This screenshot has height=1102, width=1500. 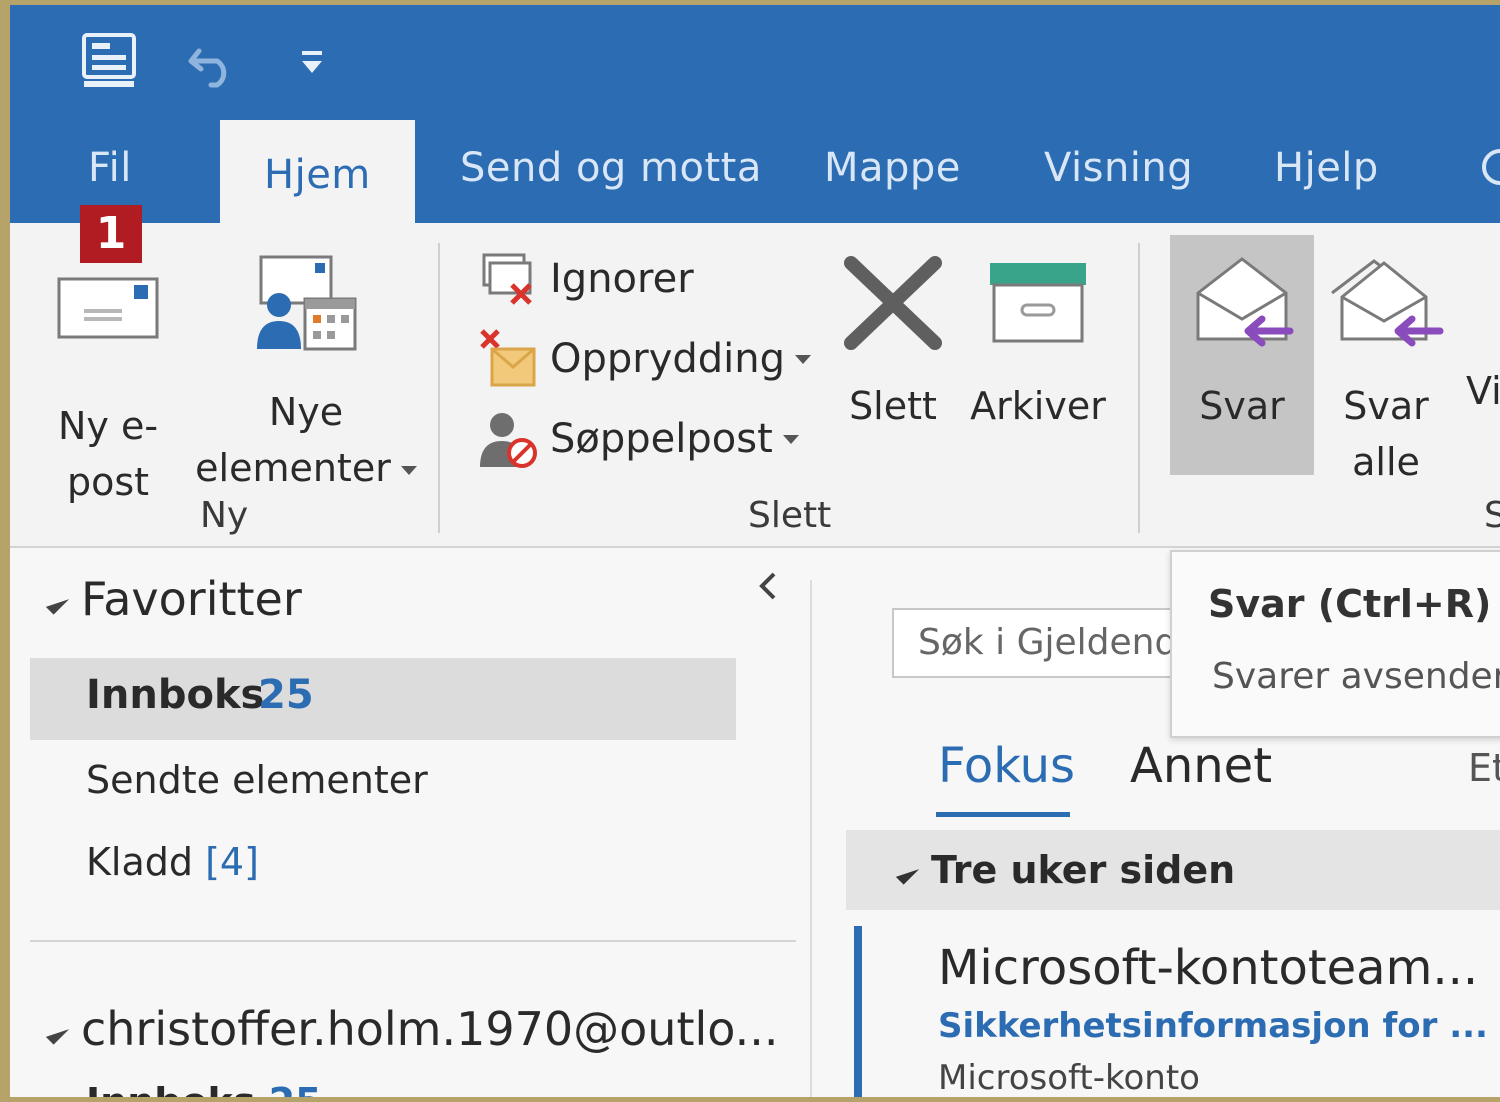 What do you see at coordinates (1003, 814) in the screenshot?
I see `focused-tab-underline` at bounding box center [1003, 814].